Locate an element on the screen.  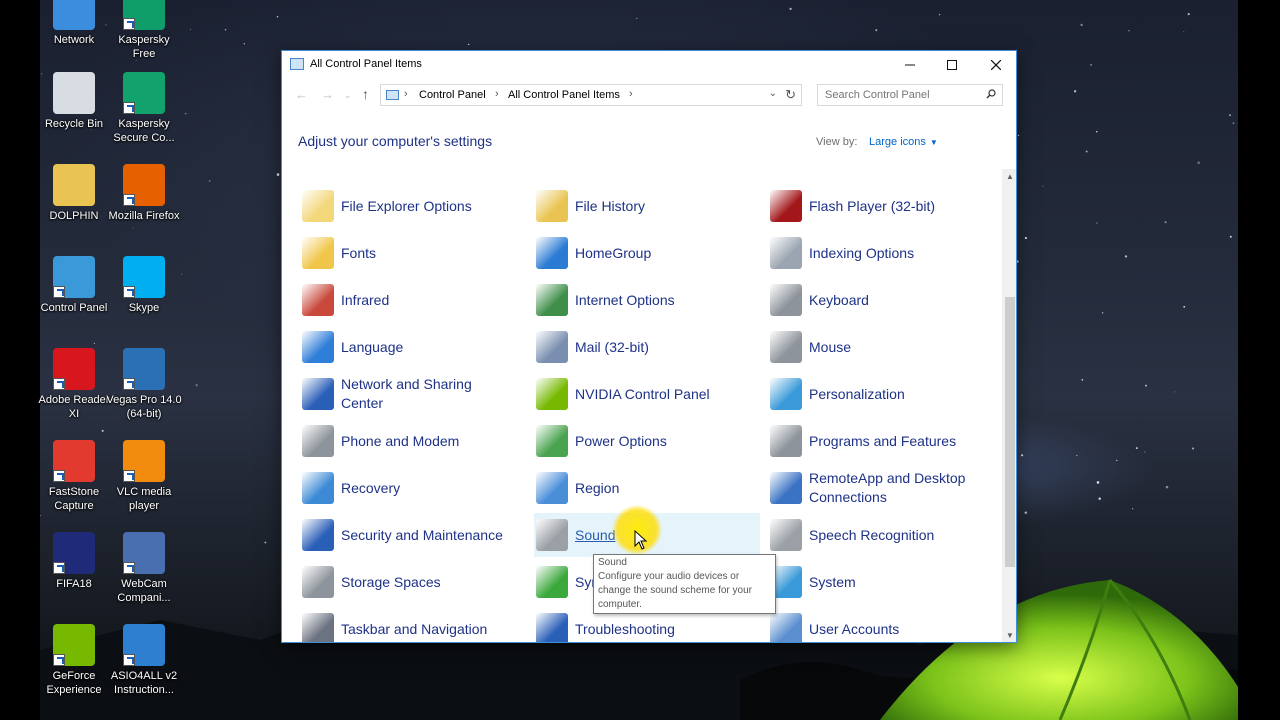
breadcrumb-control-panel: Control Panel is located at coordinates (452, 95).